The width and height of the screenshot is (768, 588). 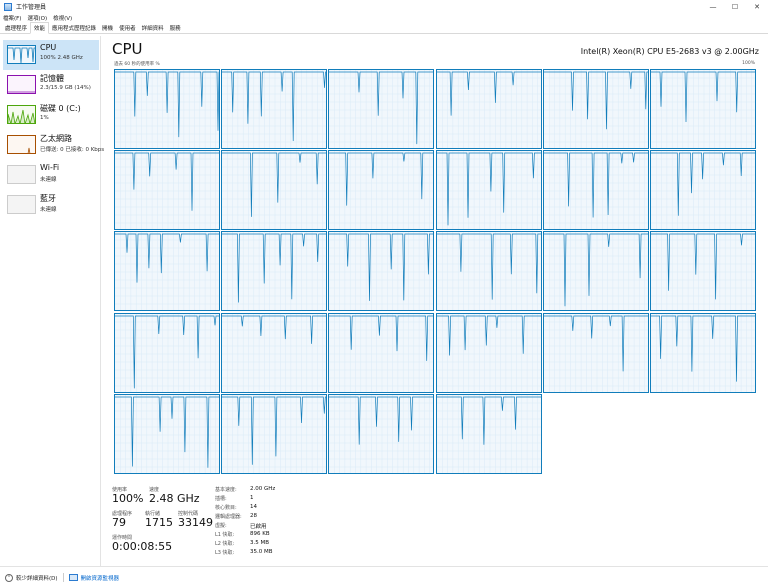 I want to click on detail-value: 14, so click(x=253, y=507).